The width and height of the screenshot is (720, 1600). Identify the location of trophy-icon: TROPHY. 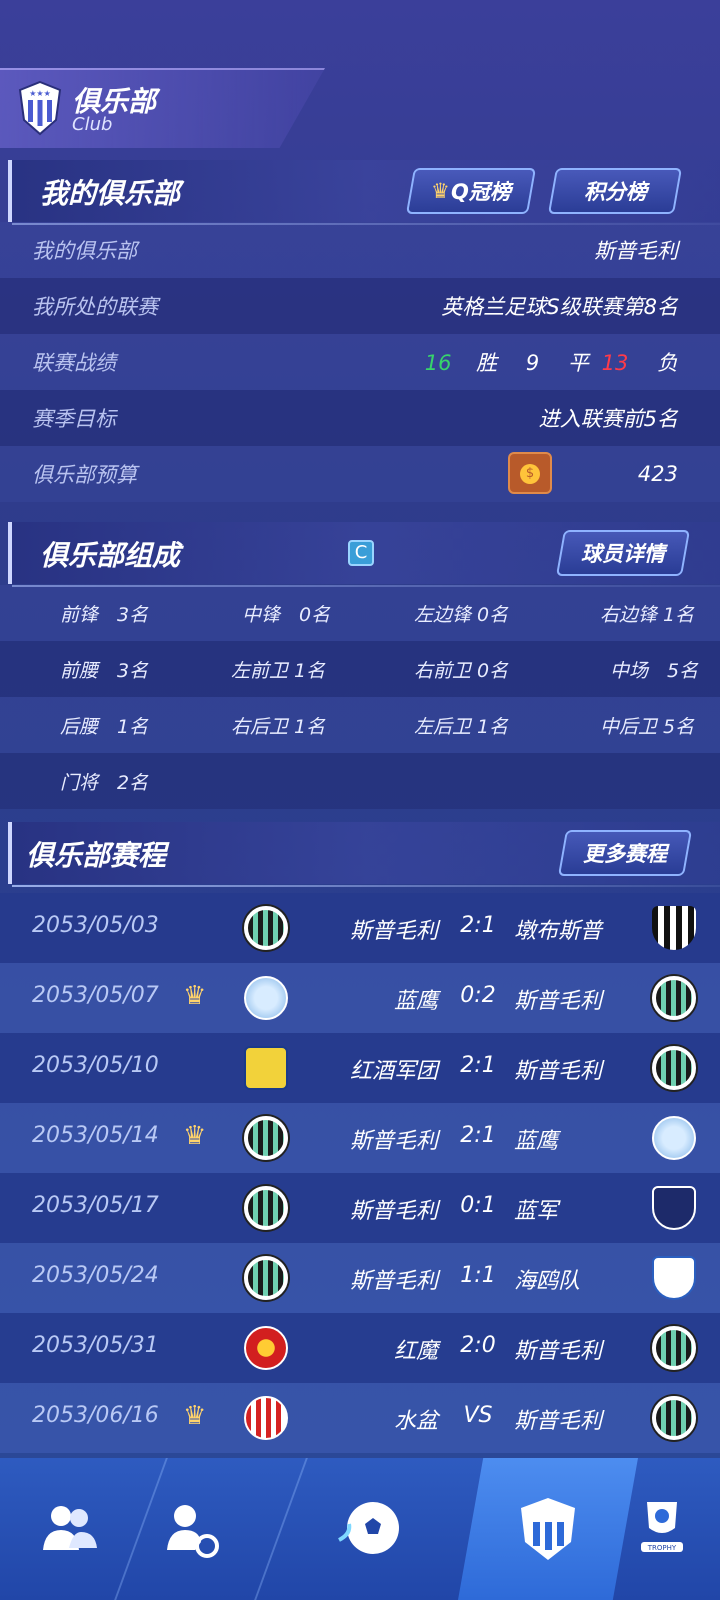
(662, 1527).